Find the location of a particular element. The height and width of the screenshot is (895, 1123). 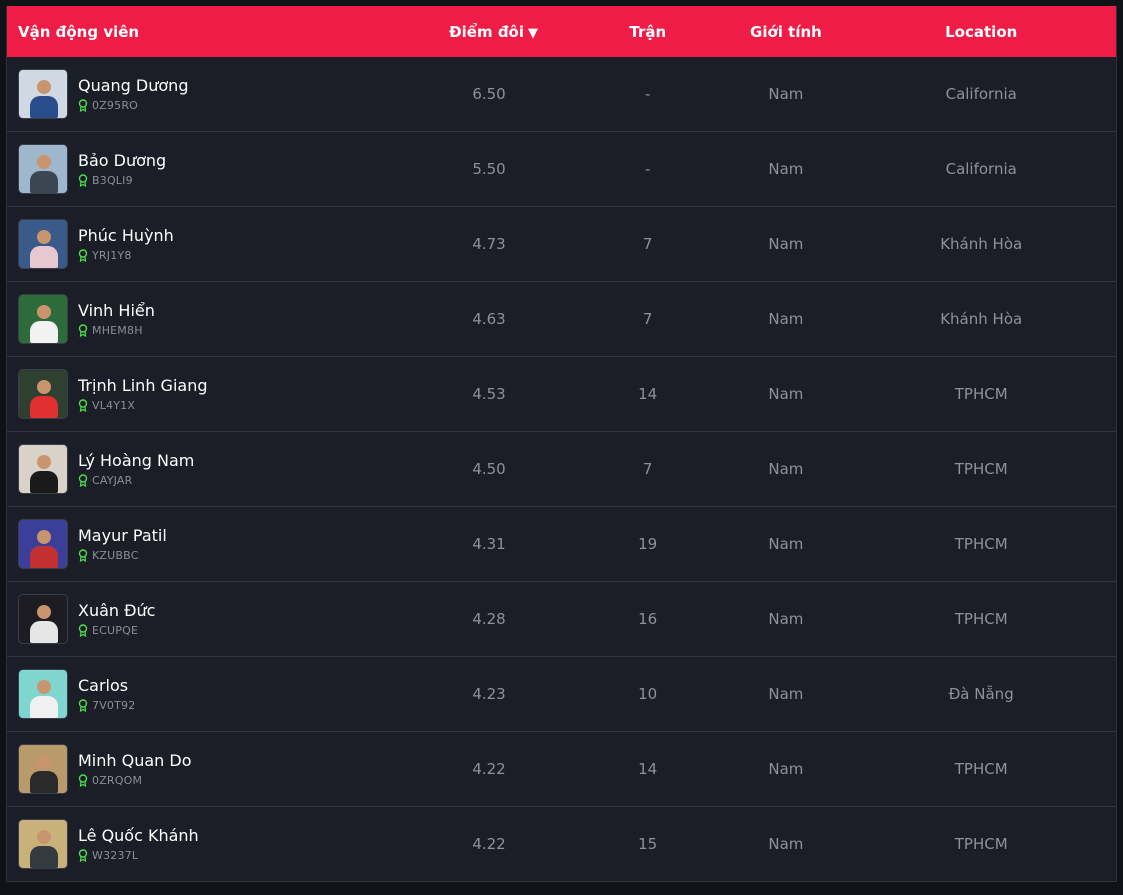

player-code: MHEM8H is located at coordinates (117, 330).